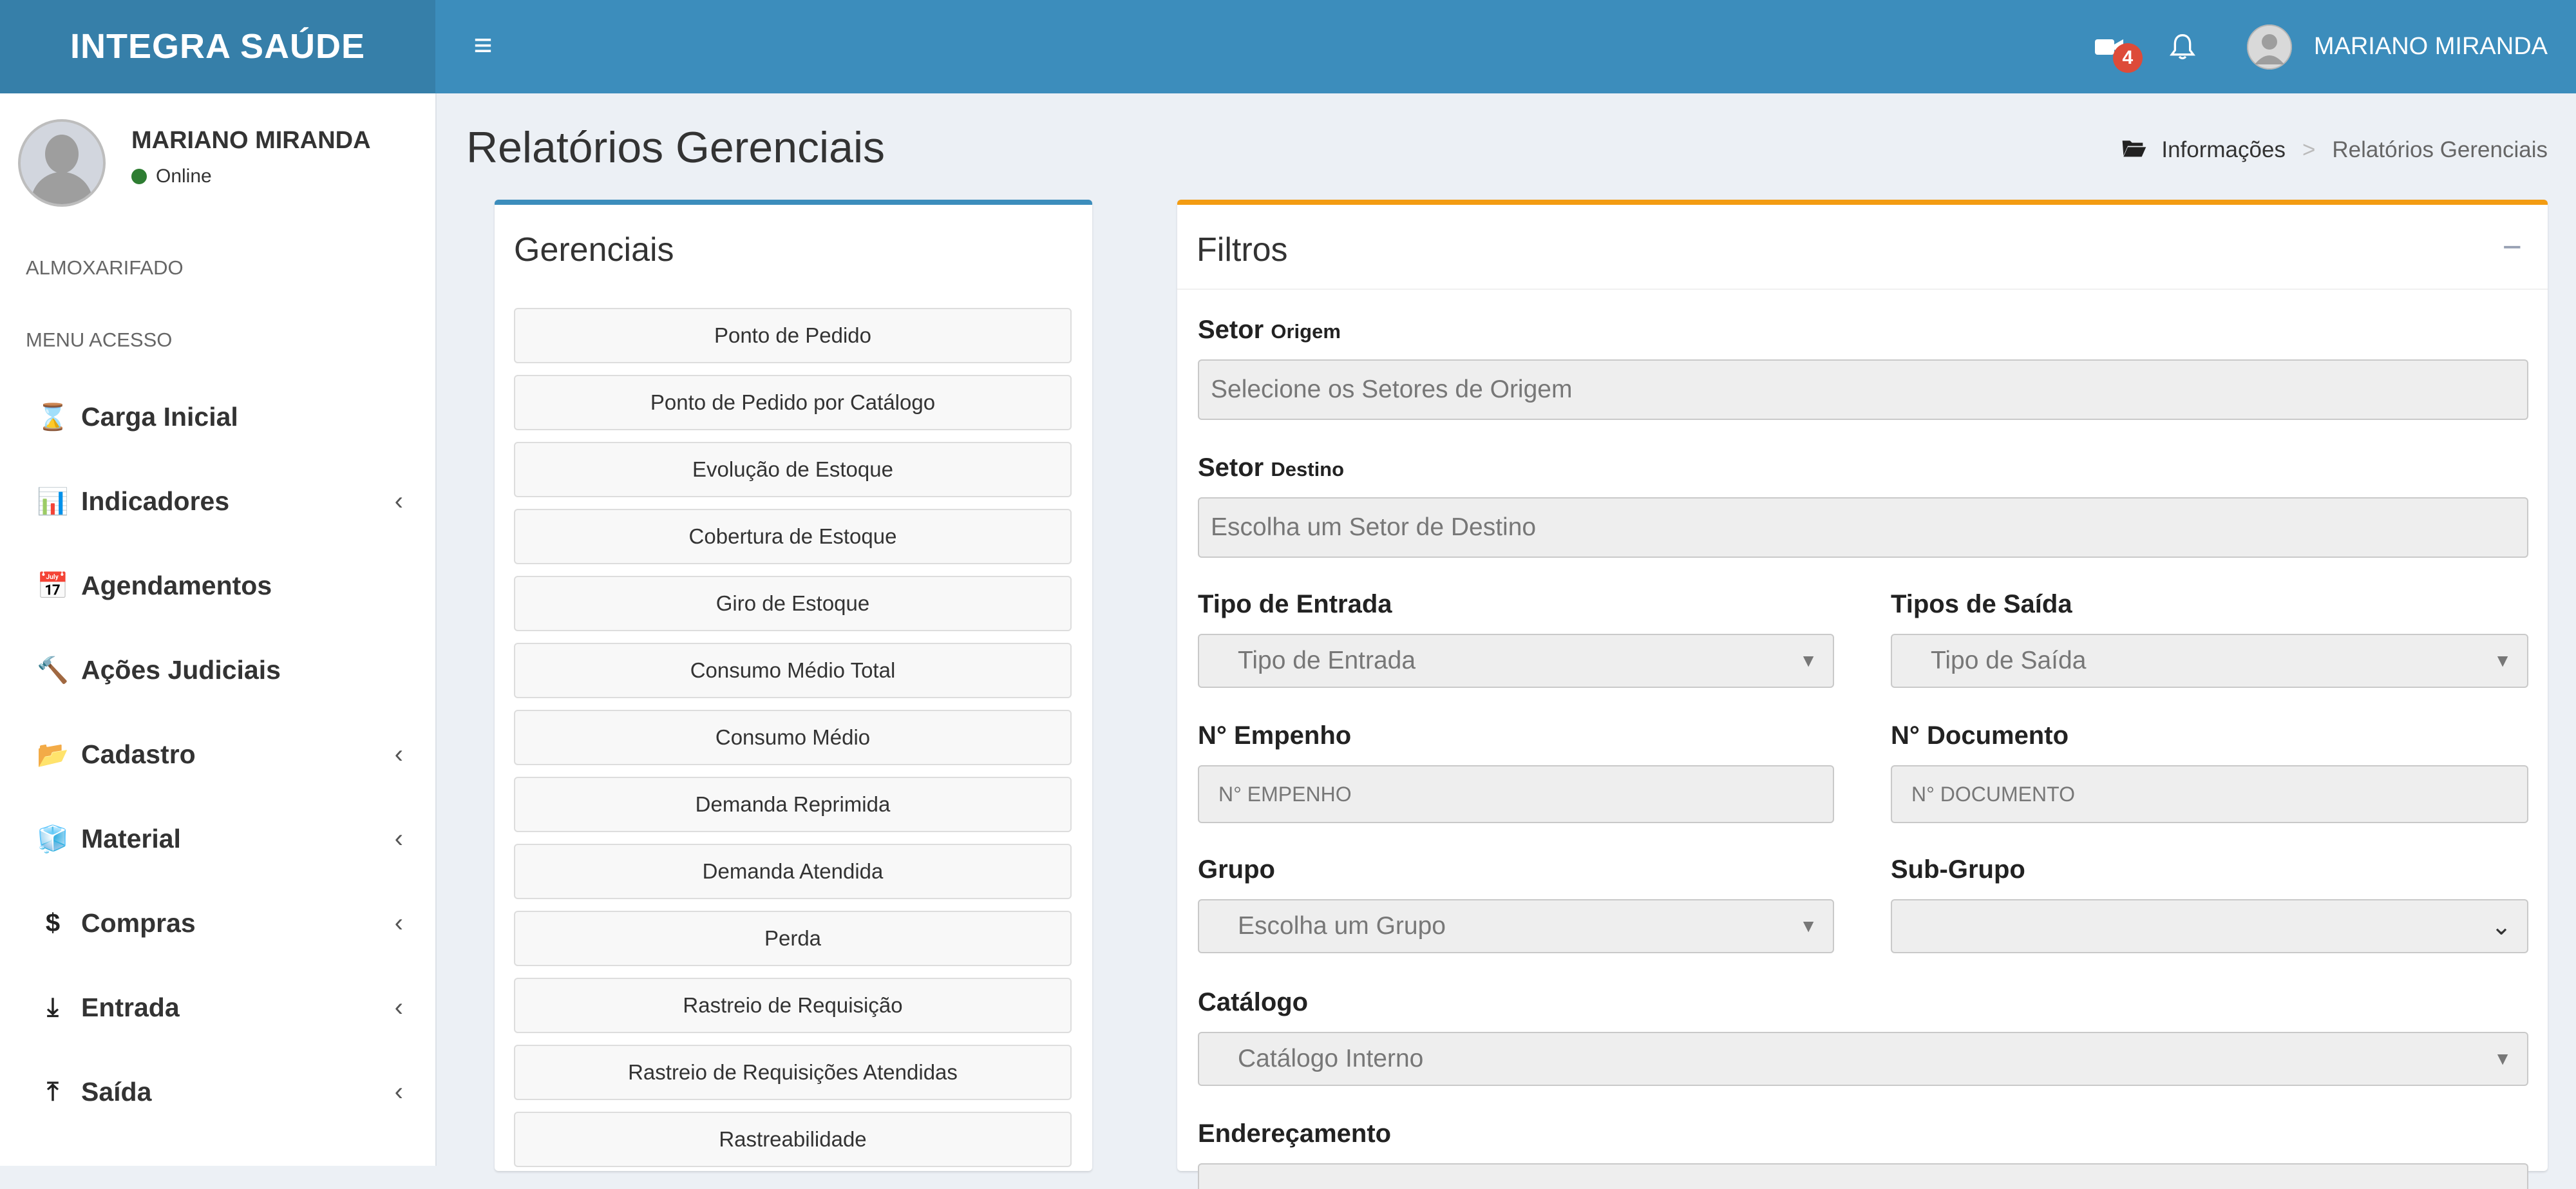 This screenshot has height=1189, width=2576. What do you see at coordinates (594, 250) in the screenshot?
I see `gerenciais-title: Gerenciais` at bounding box center [594, 250].